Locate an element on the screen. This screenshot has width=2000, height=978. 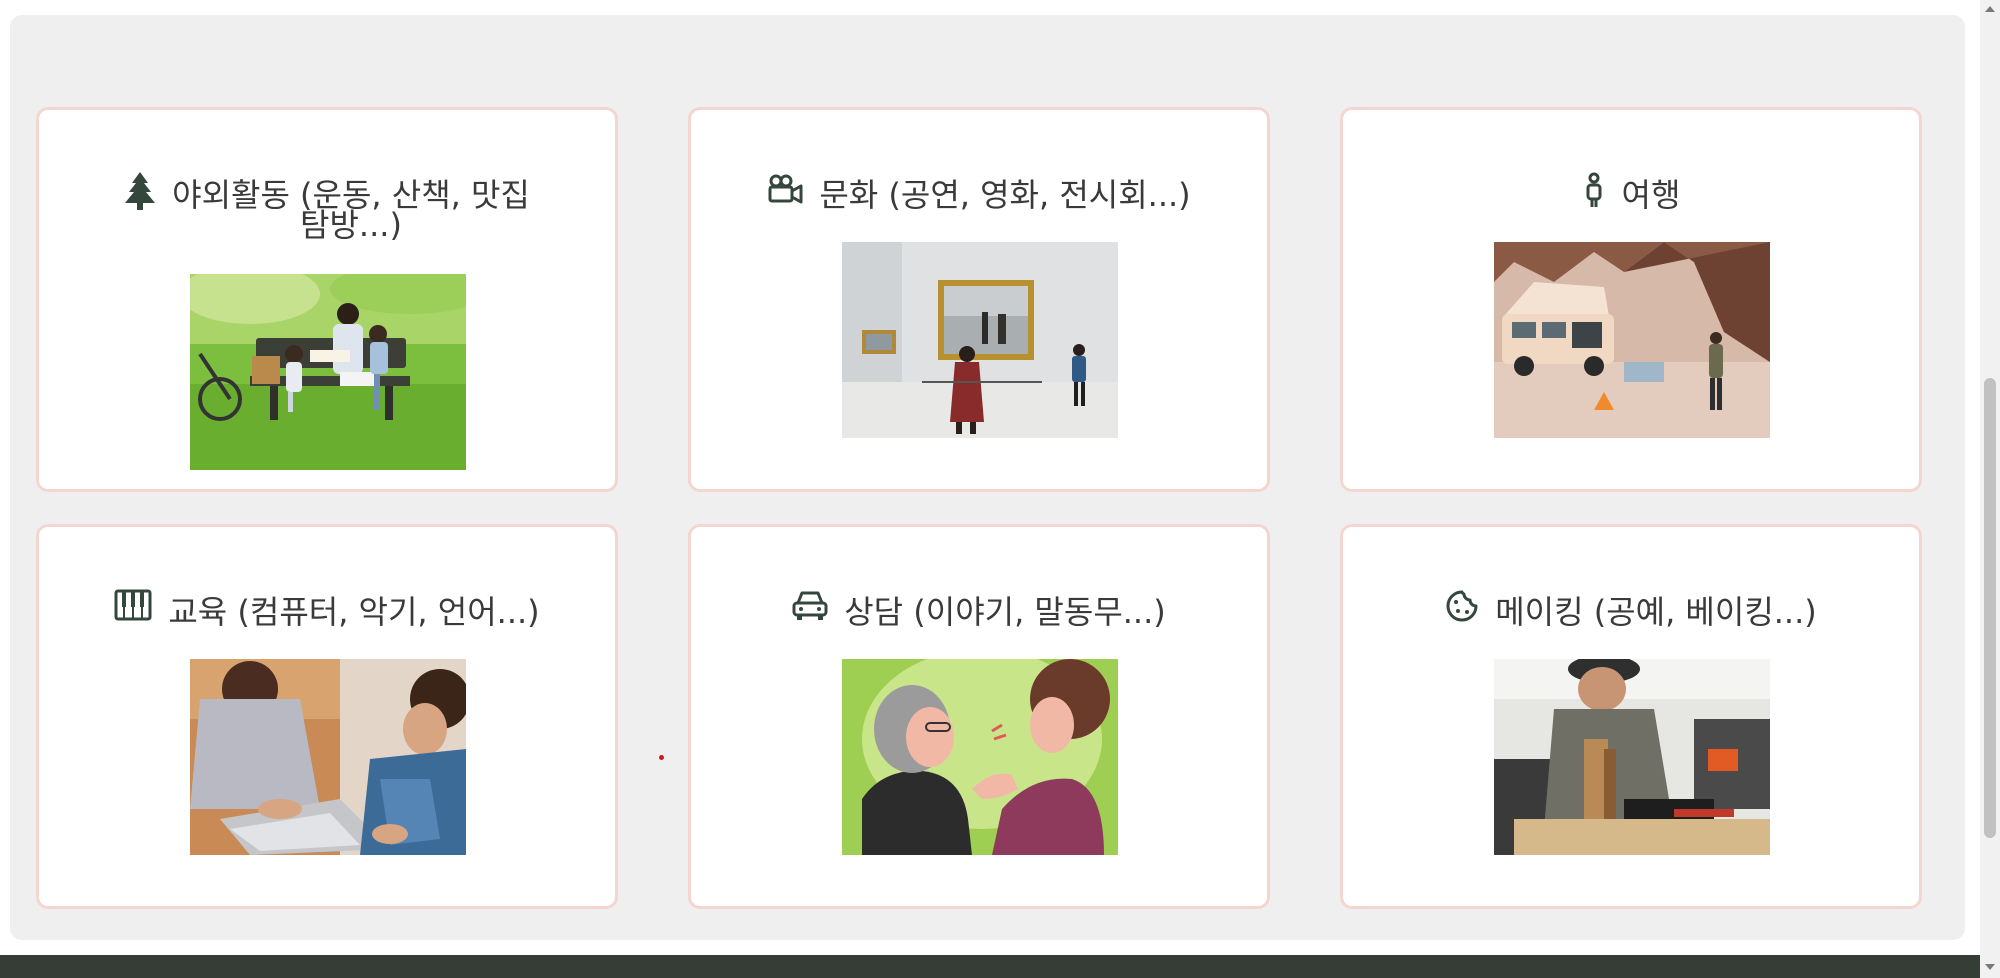
card-title-label: 상담 (이야기, 말동무...) is located at coordinates (1005, 612).